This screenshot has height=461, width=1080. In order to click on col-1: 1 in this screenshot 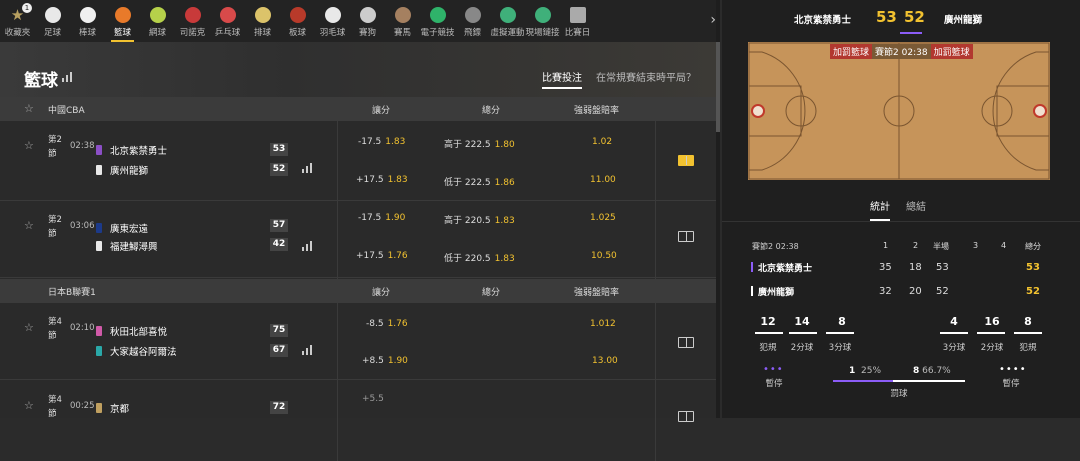, I will do `click(886, 245)`.